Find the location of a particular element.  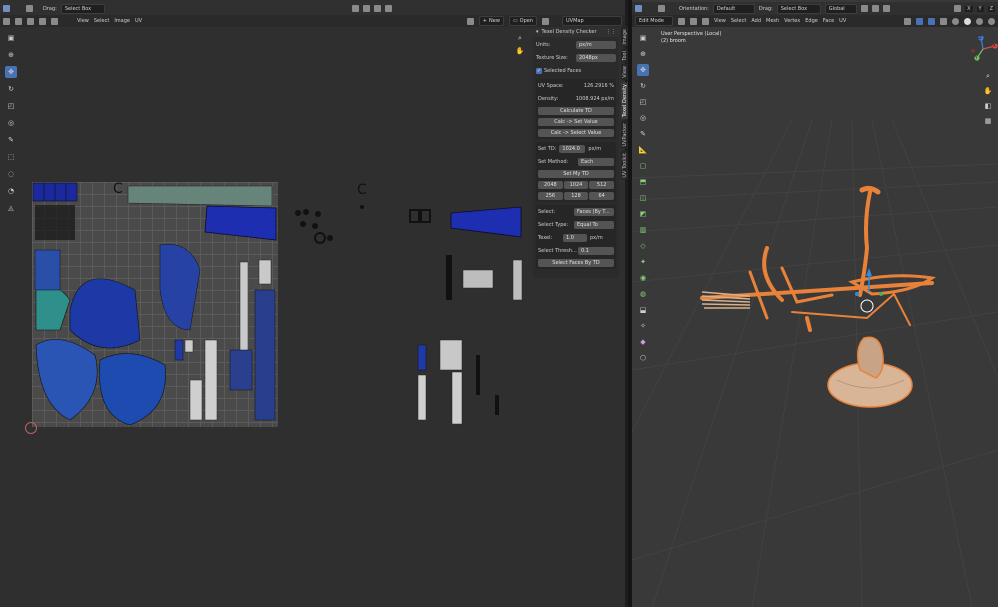

shading-wireframe-icon is located at coordinates (955, 21).